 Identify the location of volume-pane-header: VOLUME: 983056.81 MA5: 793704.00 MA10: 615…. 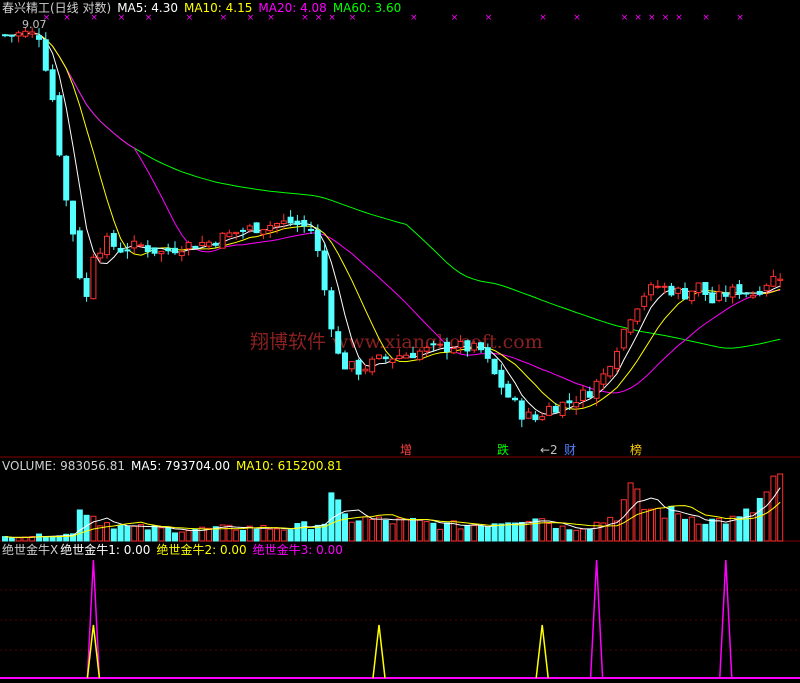
(175, 466).